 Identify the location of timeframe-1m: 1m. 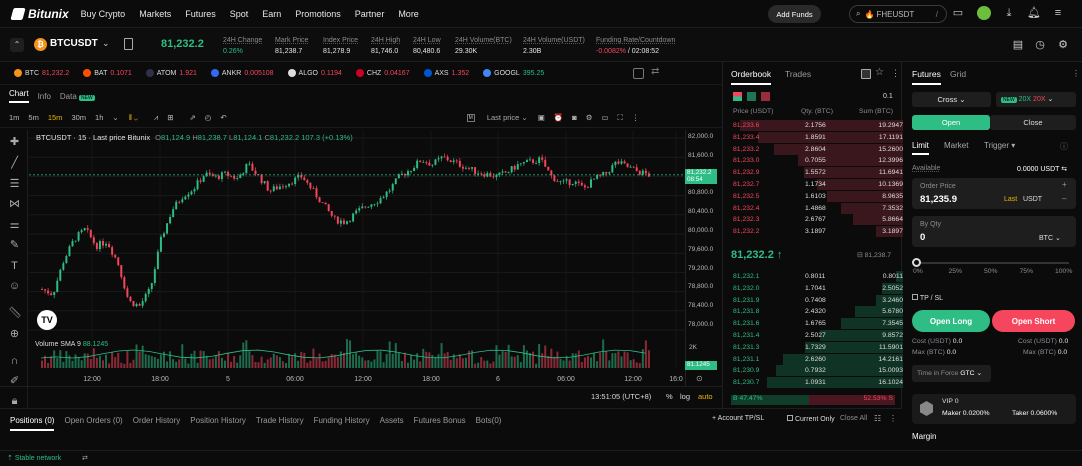
(14, 117).